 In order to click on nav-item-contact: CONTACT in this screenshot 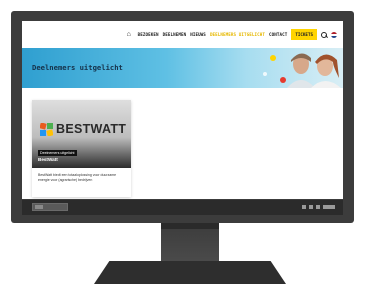, I will do `click(278, 34)`.